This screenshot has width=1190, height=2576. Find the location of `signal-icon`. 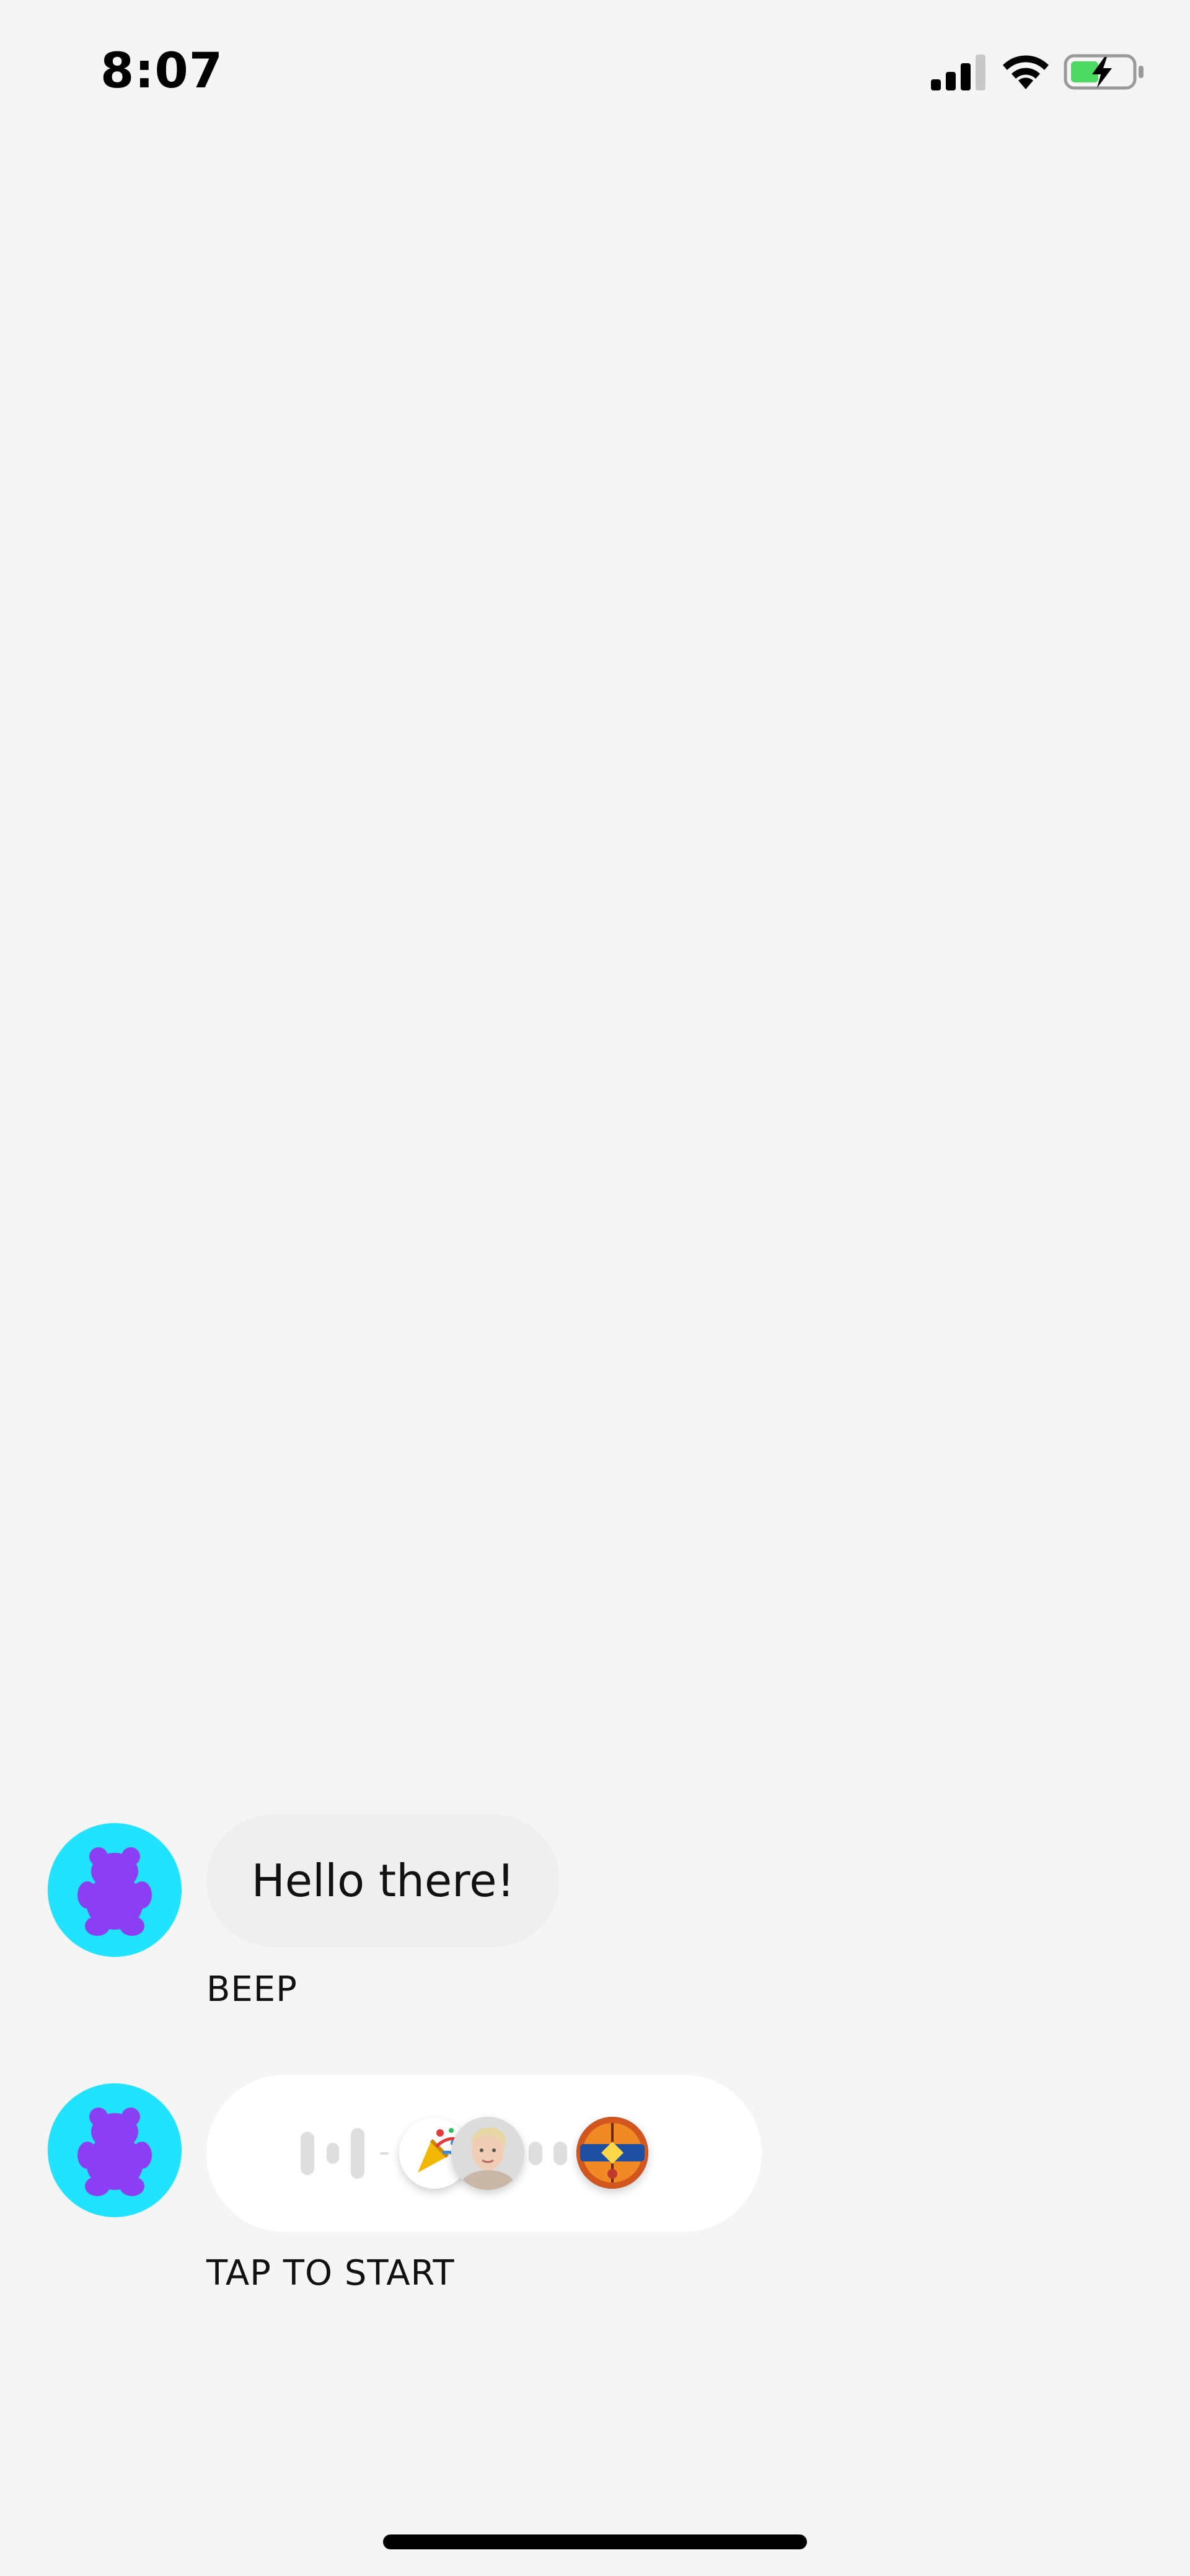

signal-icon is located at coordinates (958, 72).